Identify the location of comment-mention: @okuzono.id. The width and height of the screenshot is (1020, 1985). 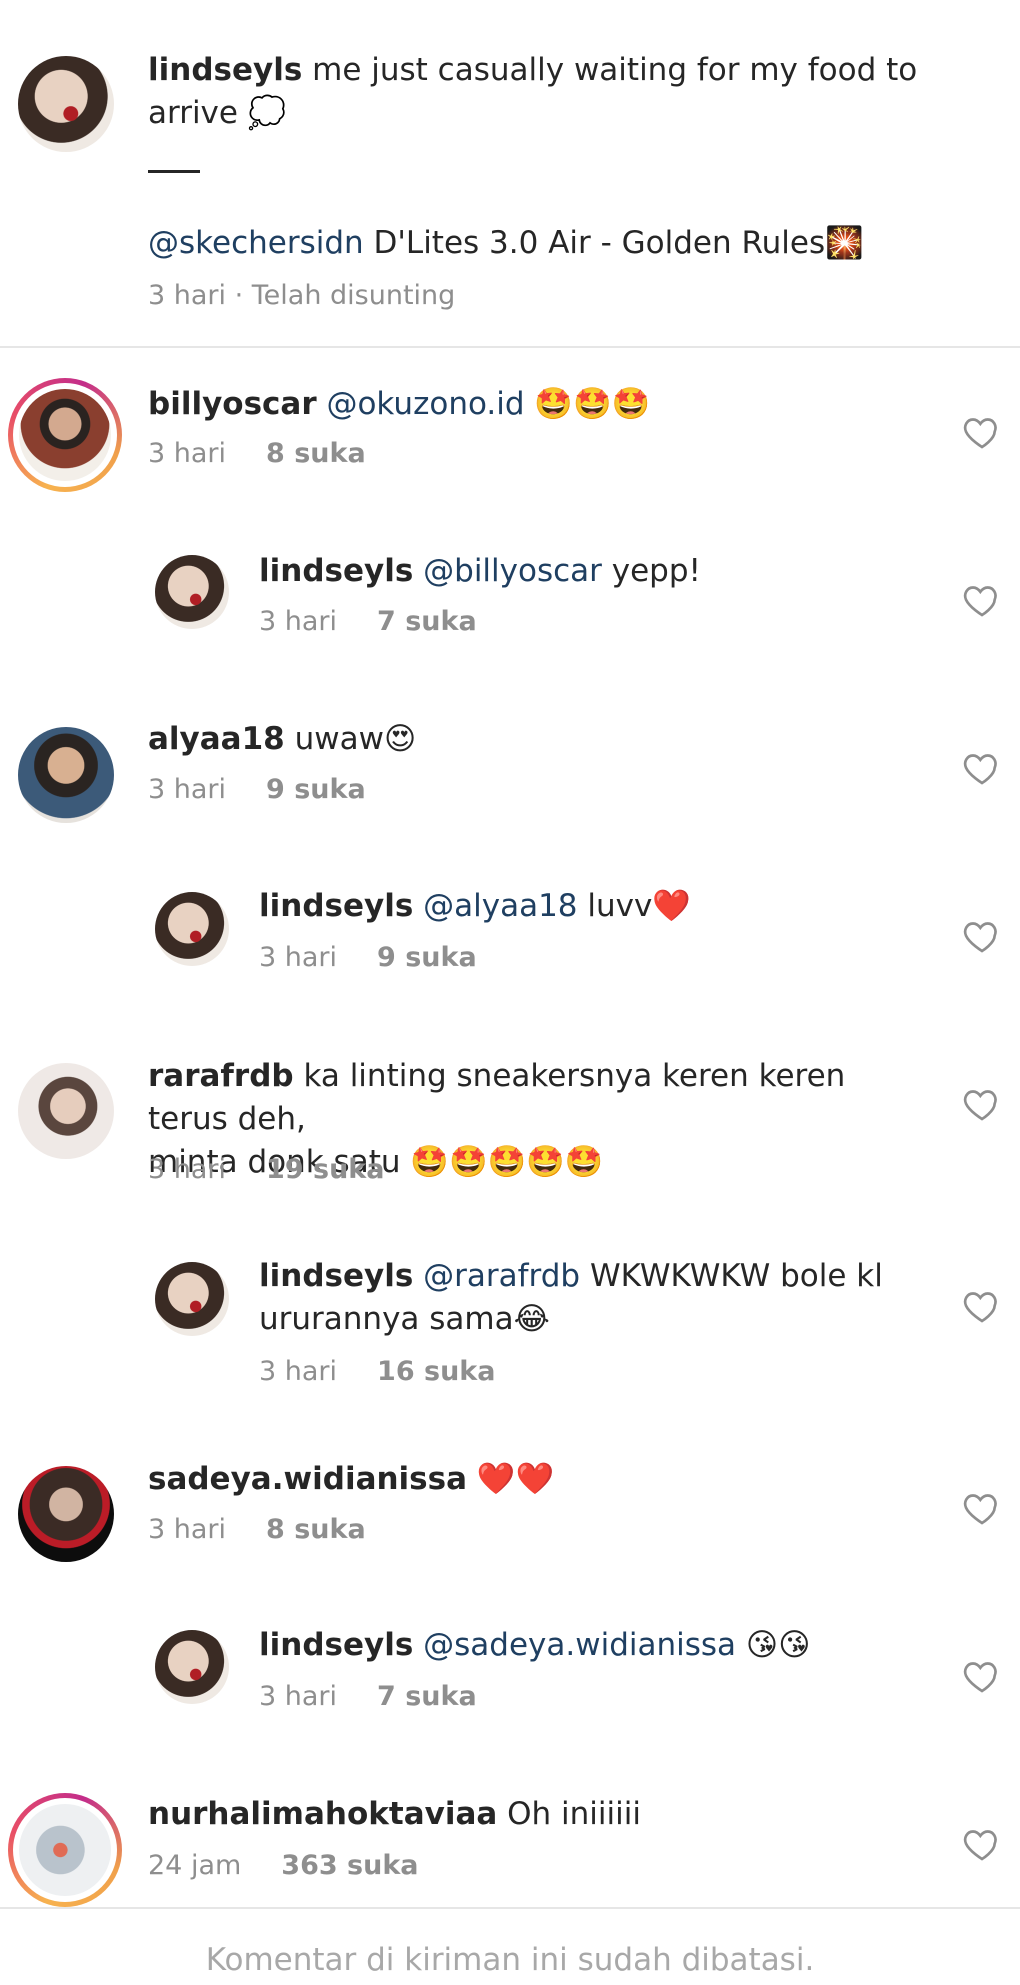
(425, 404).